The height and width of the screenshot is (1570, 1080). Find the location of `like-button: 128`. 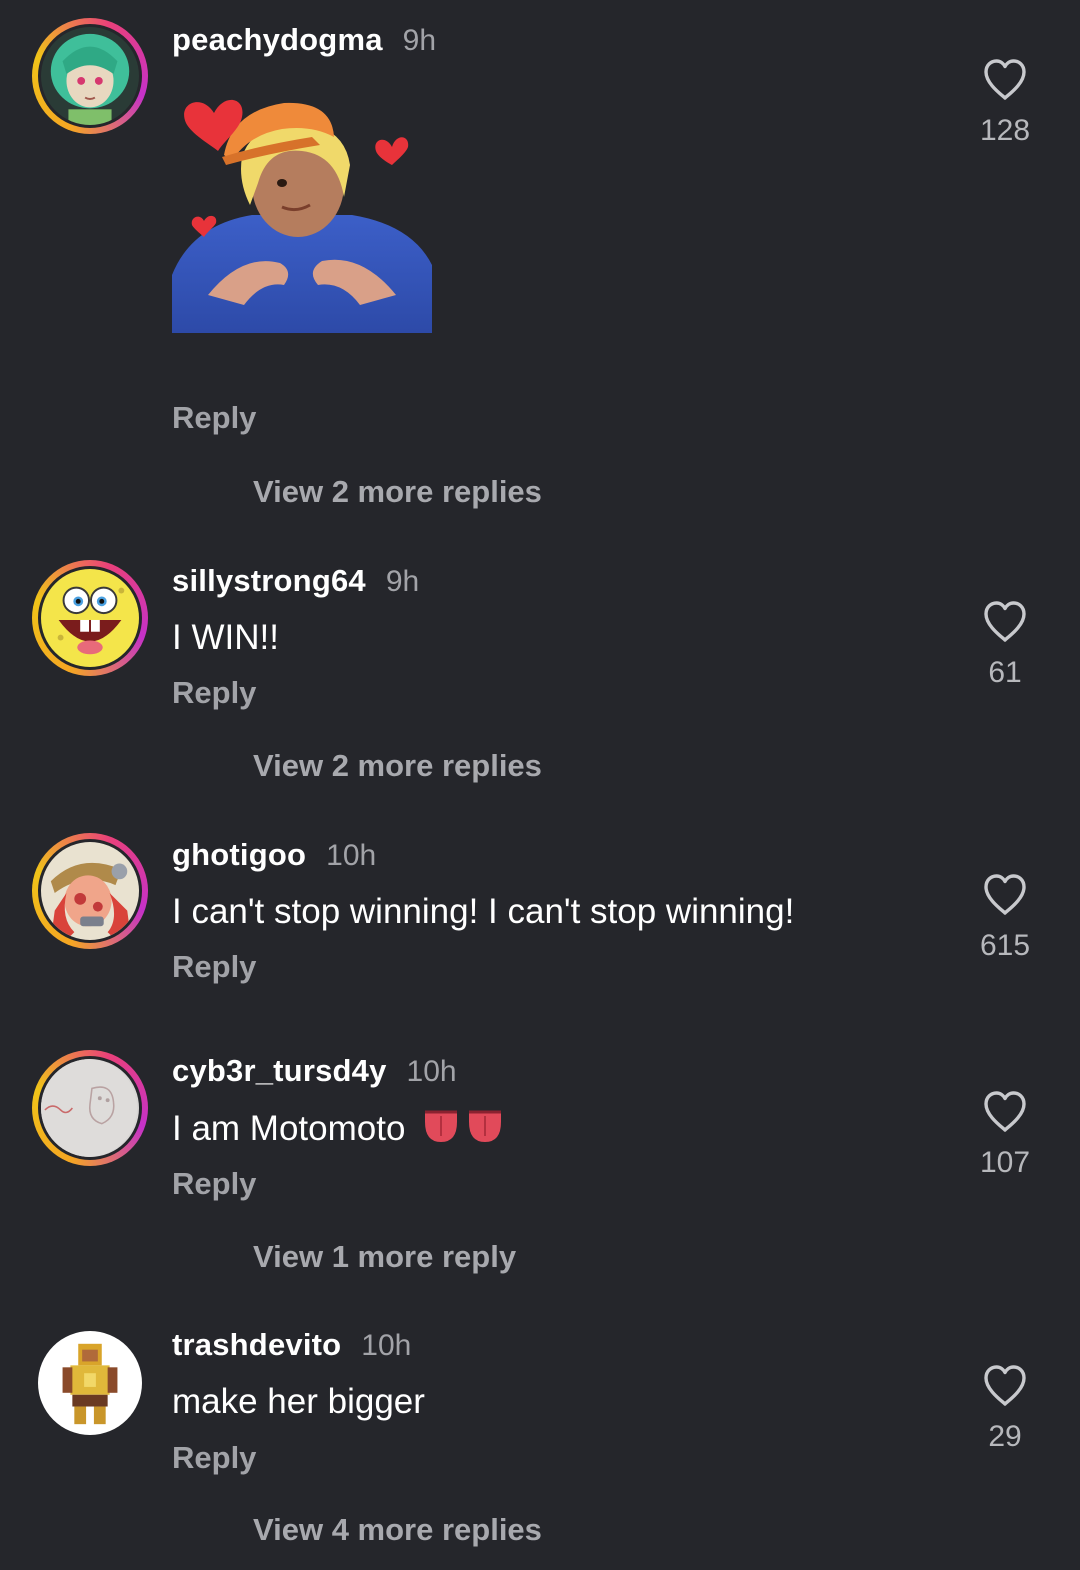

like-button: 128 is located at coordinates (1005, 103).